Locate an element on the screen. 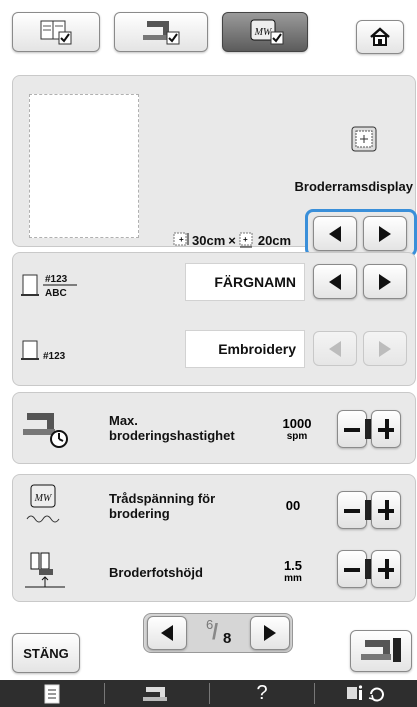 This screenshot has width=417, height=707. max-speed-plus-button is located at coordinates (386, 429).